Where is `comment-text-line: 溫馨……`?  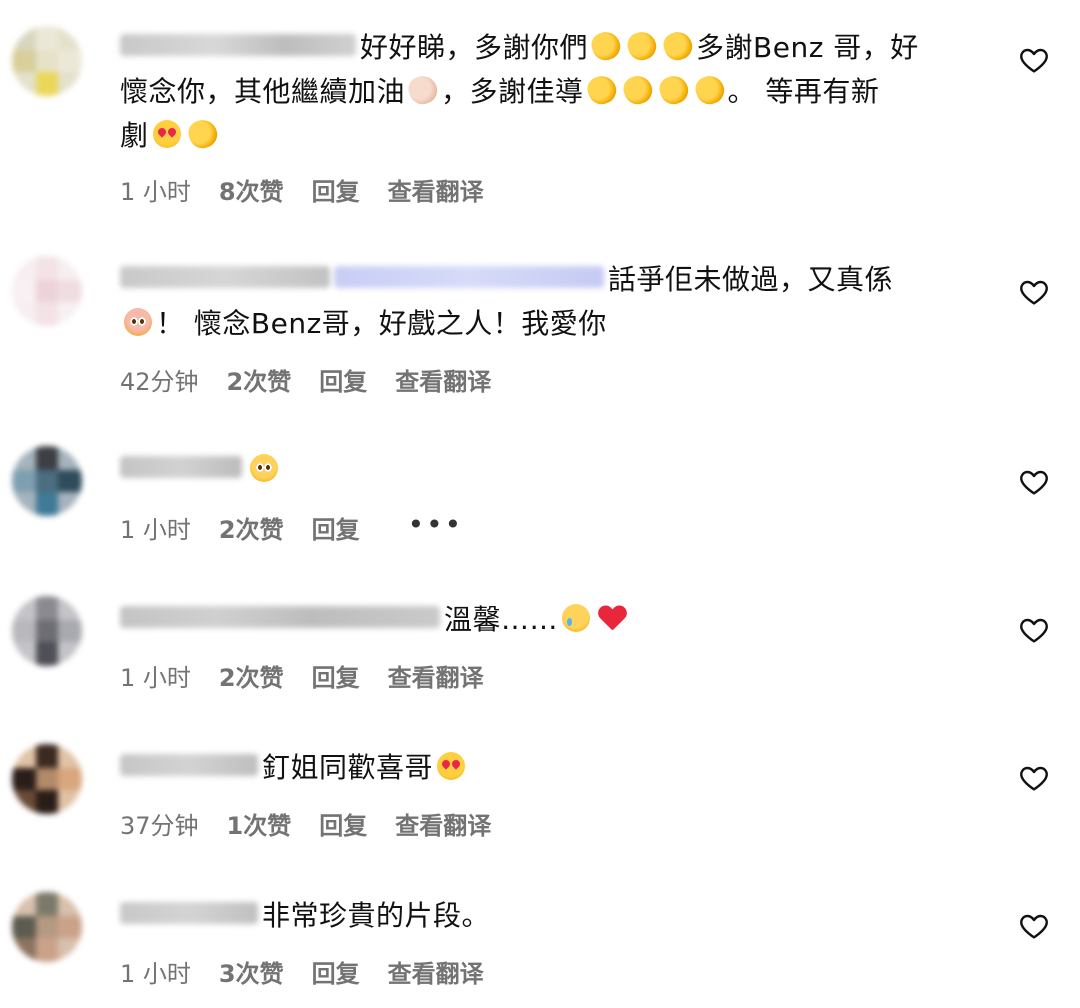 comment-text-line: 溫馨…… is located at coordinates (550, 620).